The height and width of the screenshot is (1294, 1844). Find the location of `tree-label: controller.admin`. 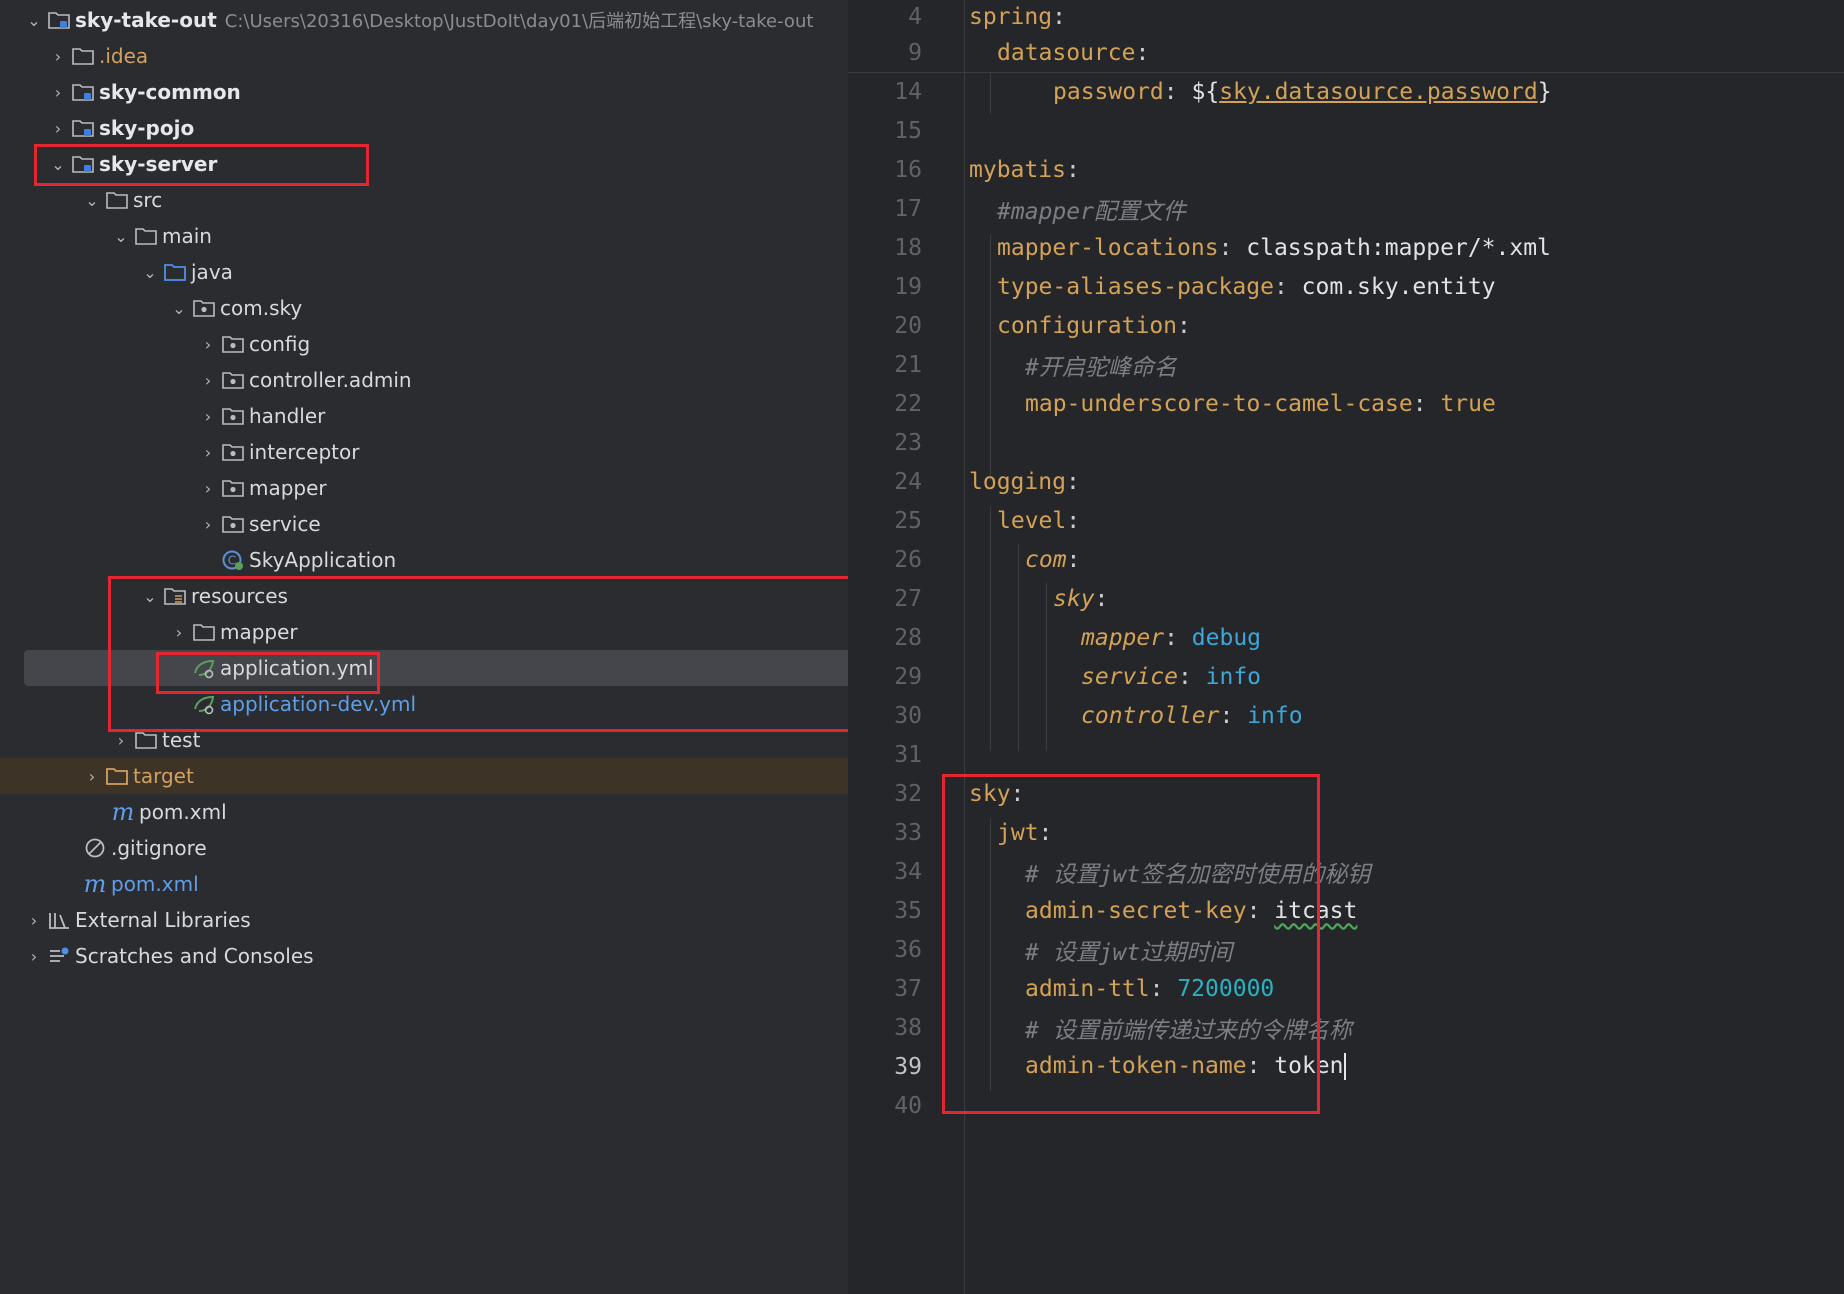

tree-label: controller.admin is located at coordinates (330, 380).